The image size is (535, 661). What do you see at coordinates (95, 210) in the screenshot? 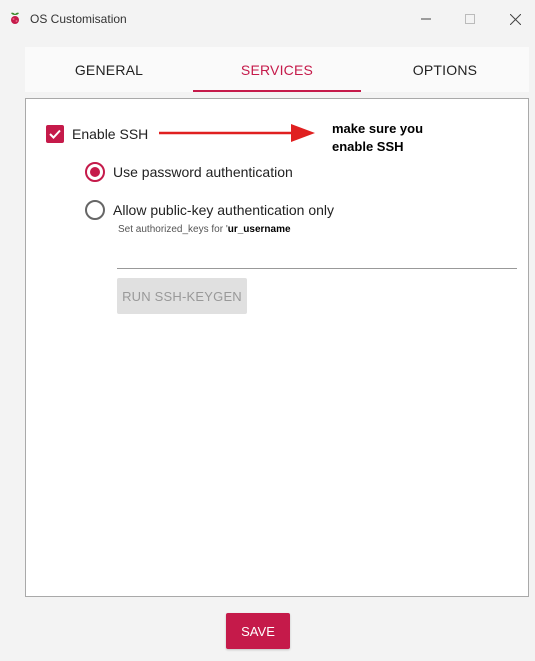
I see `pubkey-auth-radio` at bounding box center [95, 210].